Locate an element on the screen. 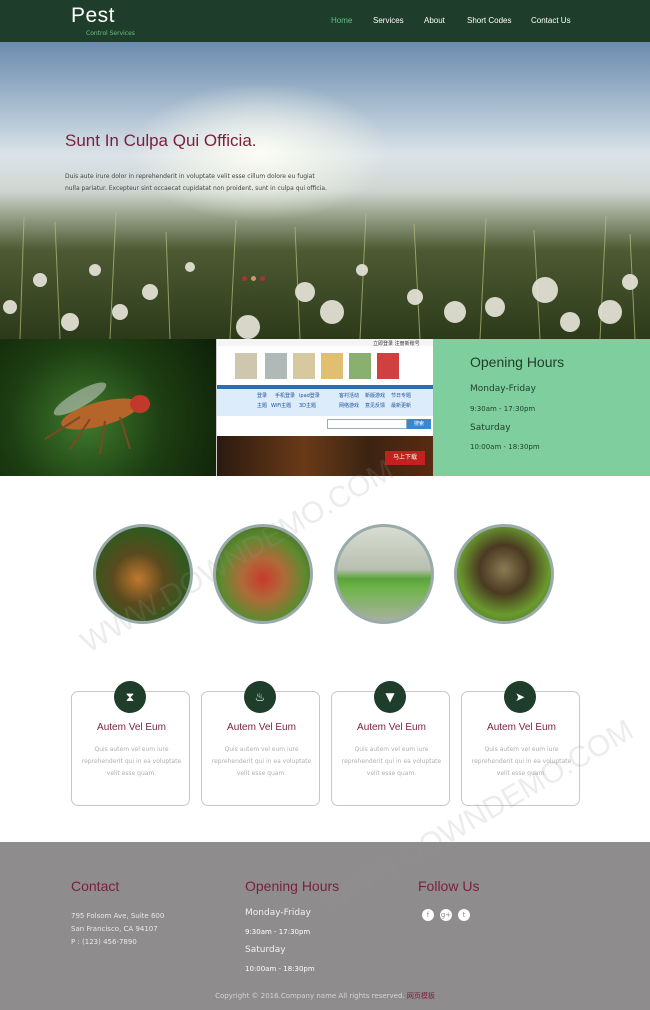  footer-weekday-label: Monday-Friday is located at coordinates (278, 913).